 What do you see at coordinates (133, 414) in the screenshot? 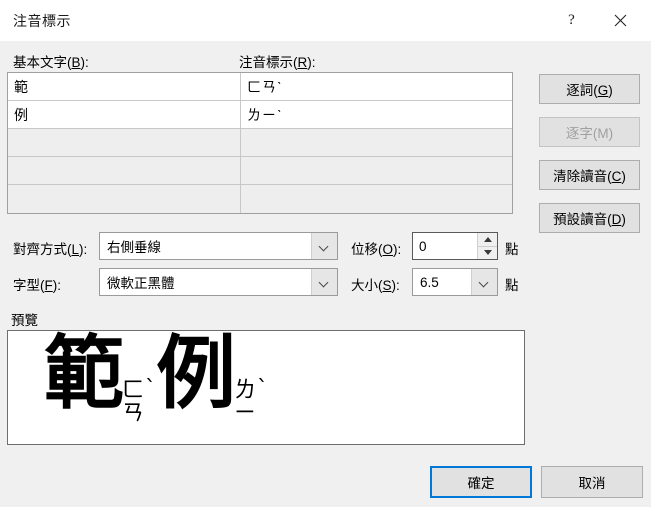
I see `preview-ruby-final: ㄢ` at bounding box center [133, 414].